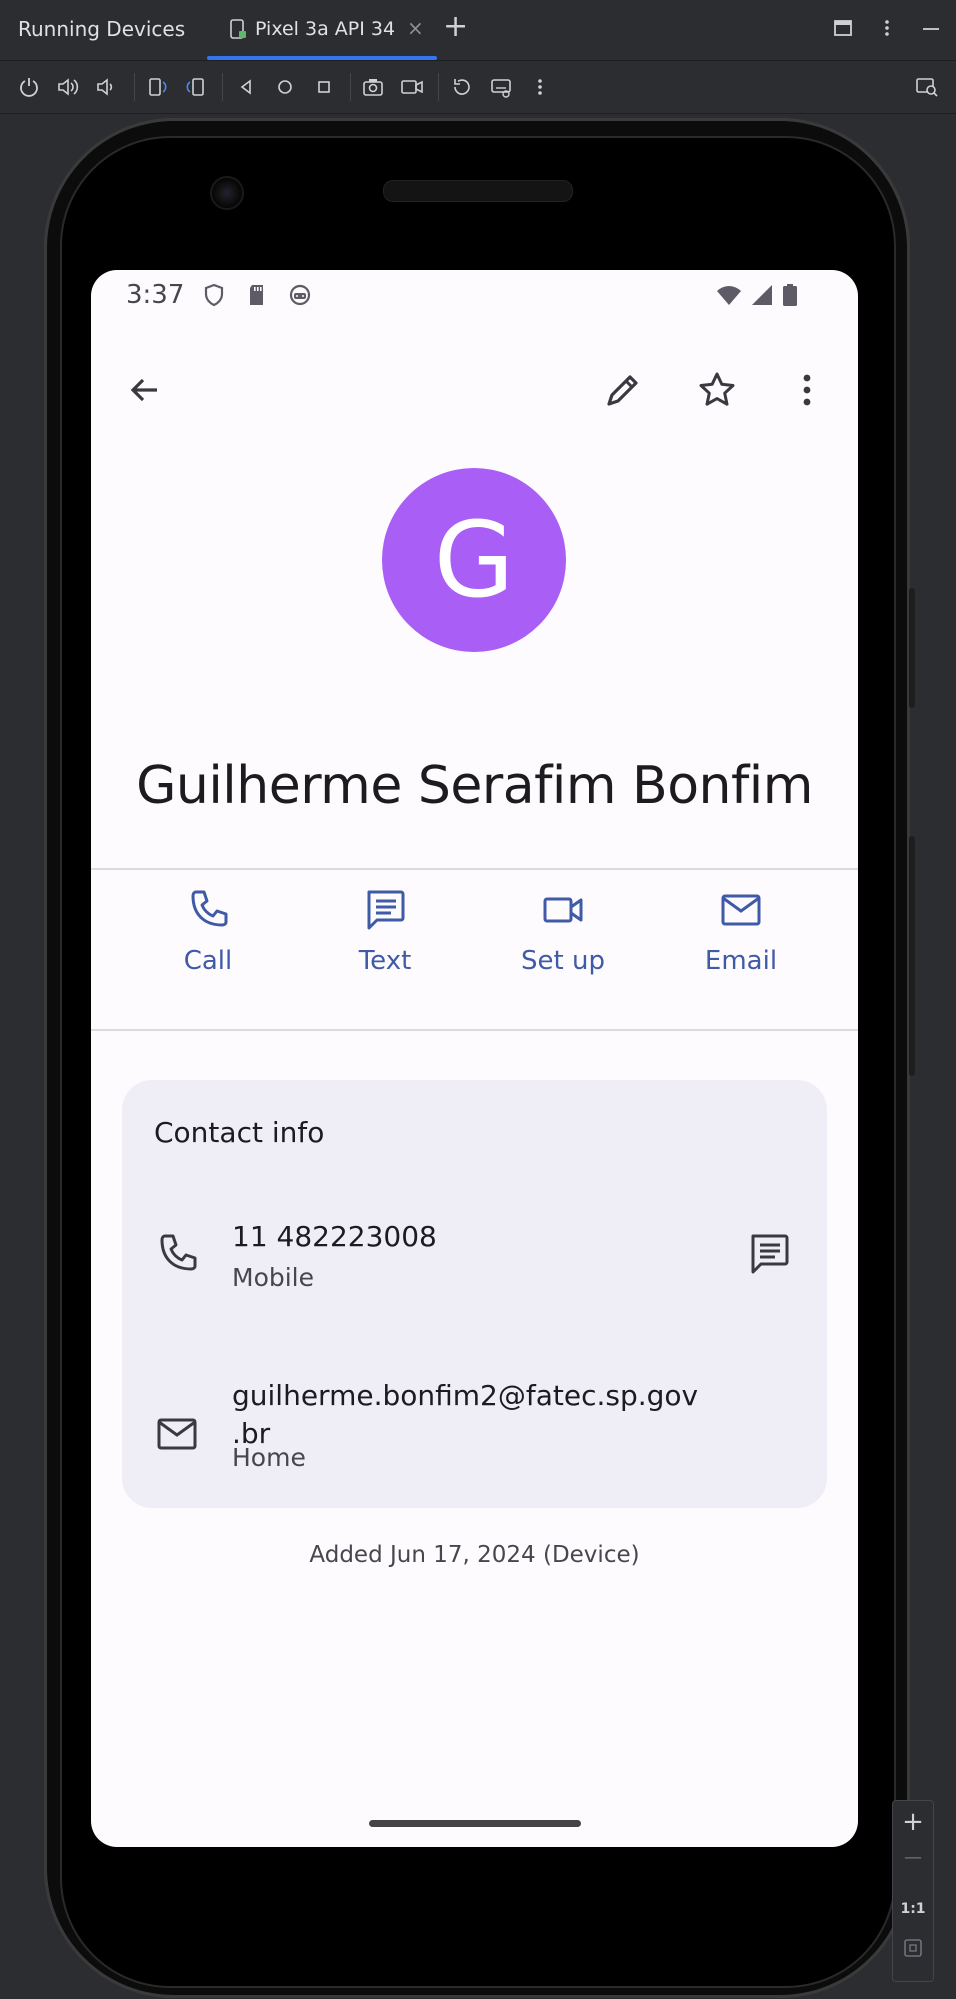 The height and width of the screenshot is (1999, 956). What do you see at coordinates (913, 1857) in the screenshot?
I see `zoom-out-button: —` at bounding box center [913, 1857].